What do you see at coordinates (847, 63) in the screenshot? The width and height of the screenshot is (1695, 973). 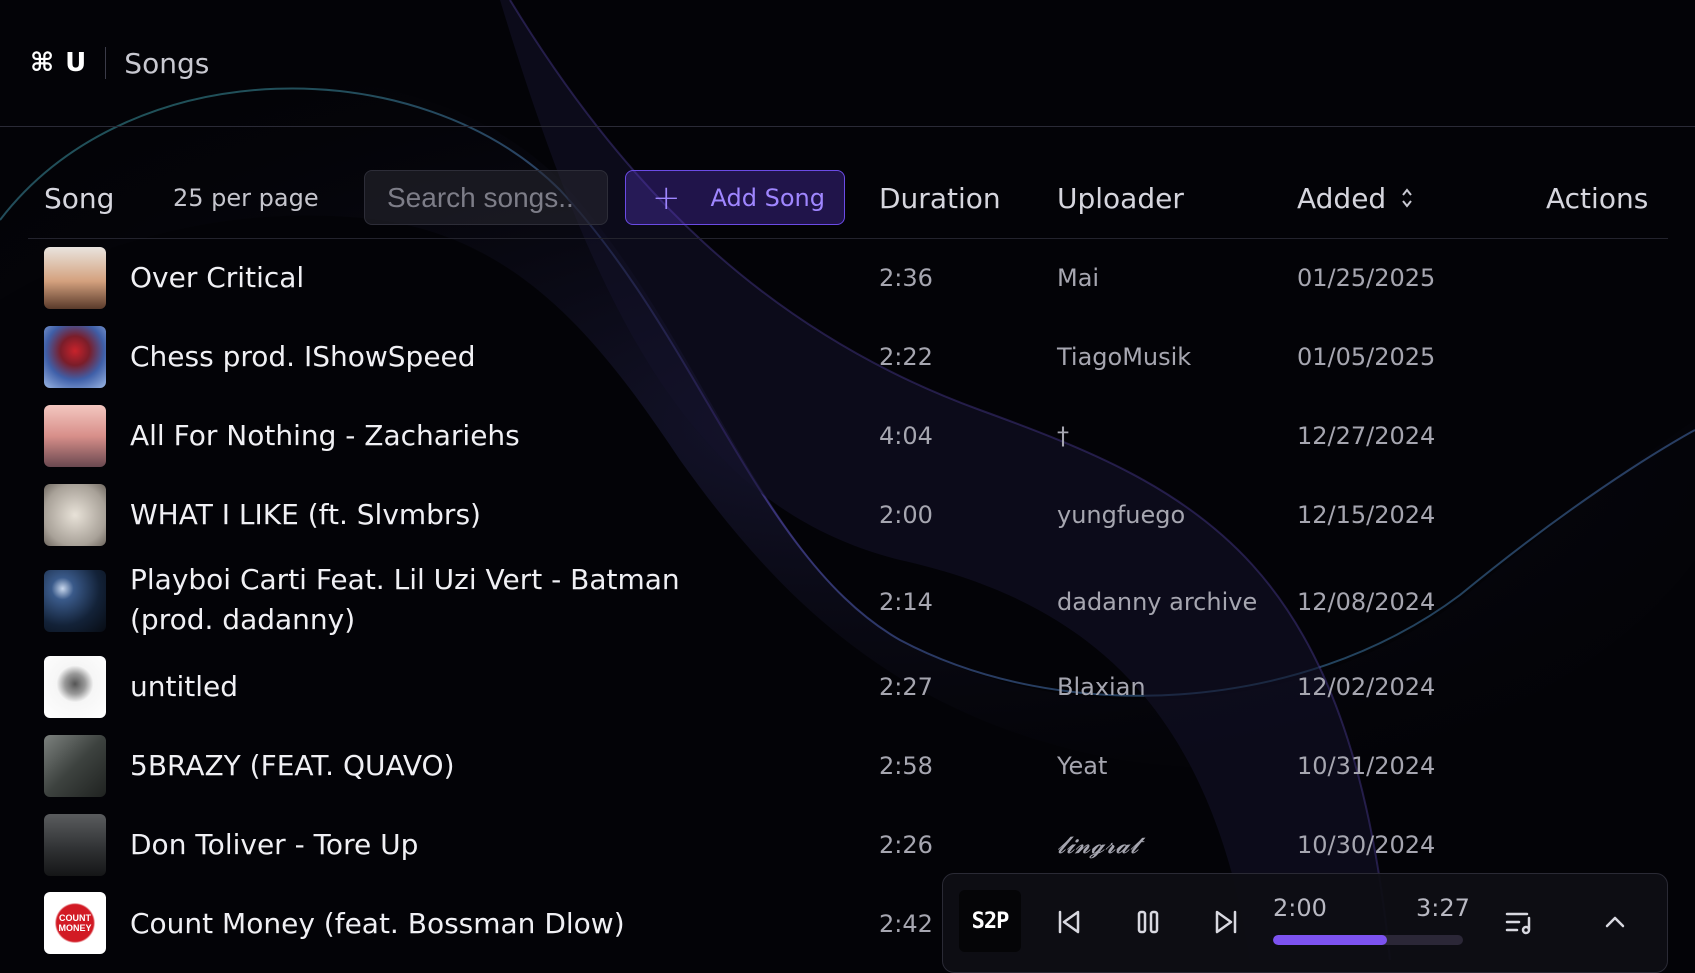 I see `top-bar: ⌘ U Songs` at bounding box center [847, 63].